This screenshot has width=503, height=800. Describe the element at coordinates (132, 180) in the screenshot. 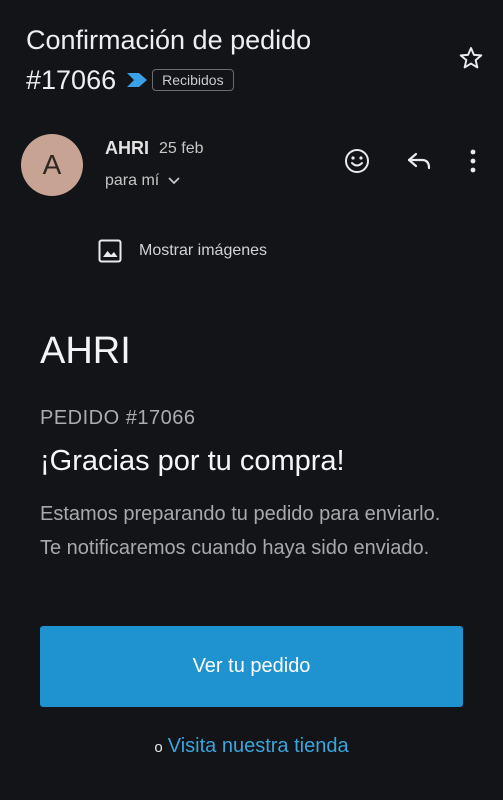

I see `recipient-label: para mí` at that location.